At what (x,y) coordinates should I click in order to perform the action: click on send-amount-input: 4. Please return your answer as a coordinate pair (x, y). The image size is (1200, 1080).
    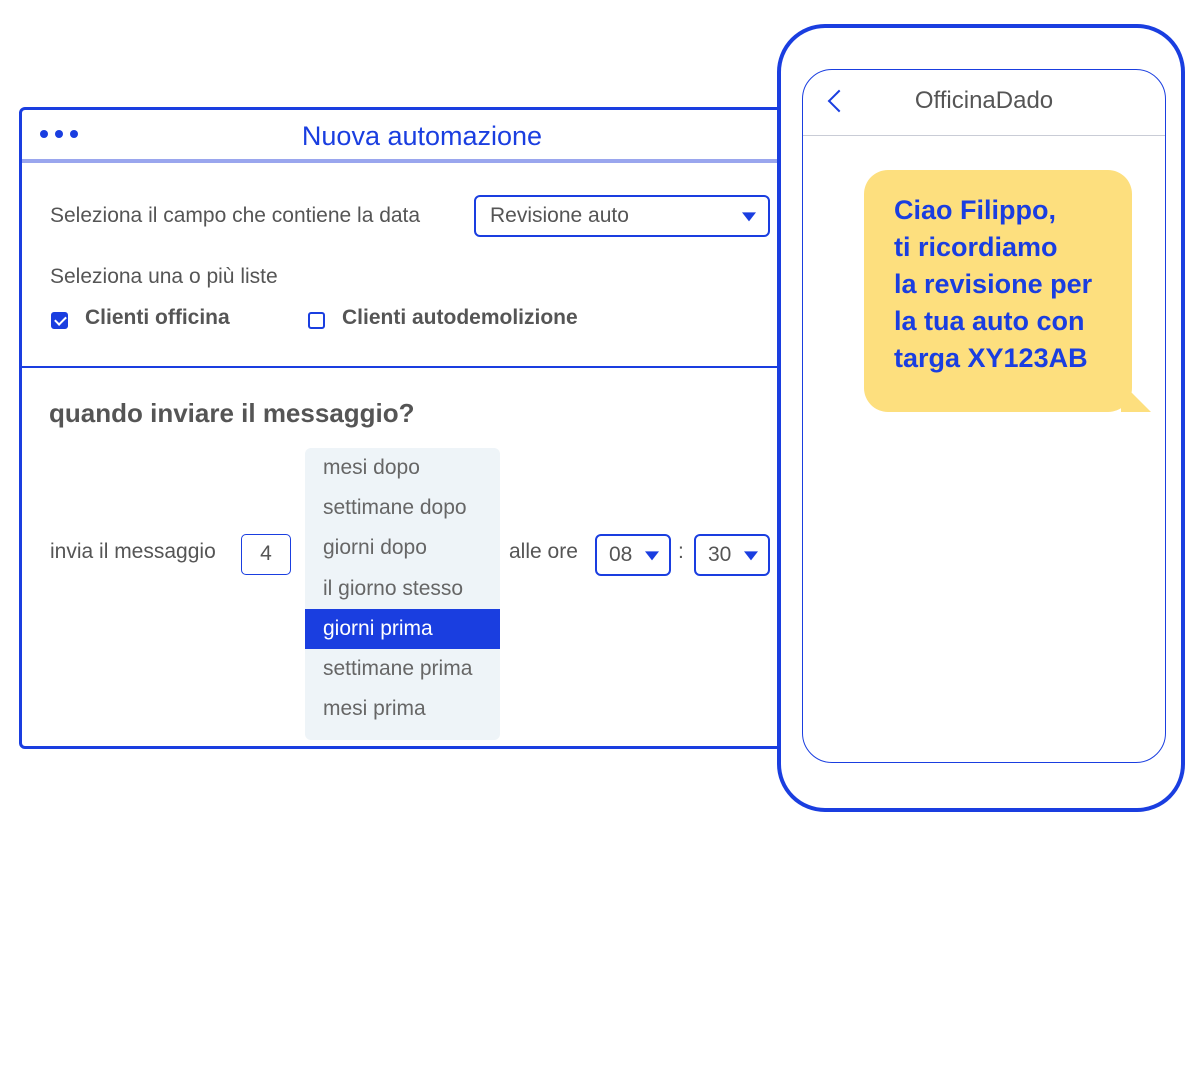
    Looking at the image, I should click on (266, 554).